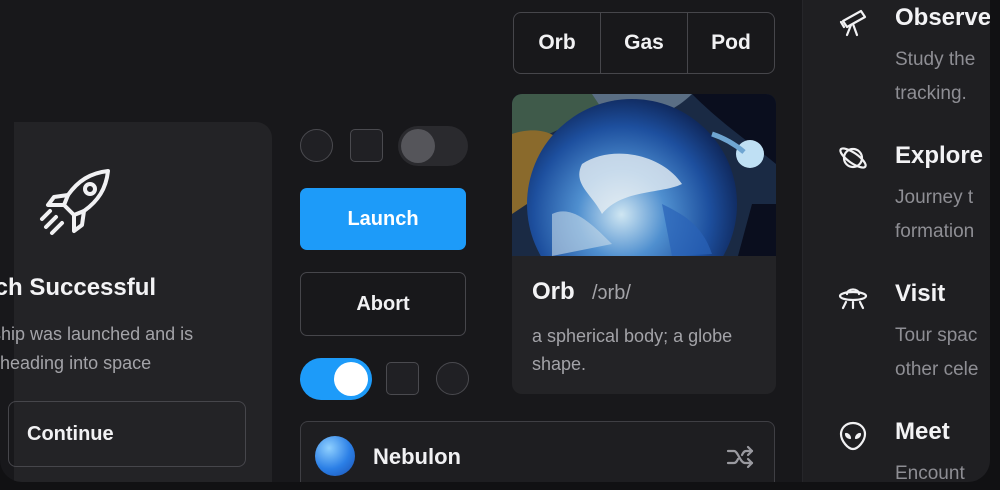 The height and width of the screenshot is (490, 1000). What do you see at coordinates (853, 436) in the screenshot?
I see `alien-icon` at bounding box center [853, 436].